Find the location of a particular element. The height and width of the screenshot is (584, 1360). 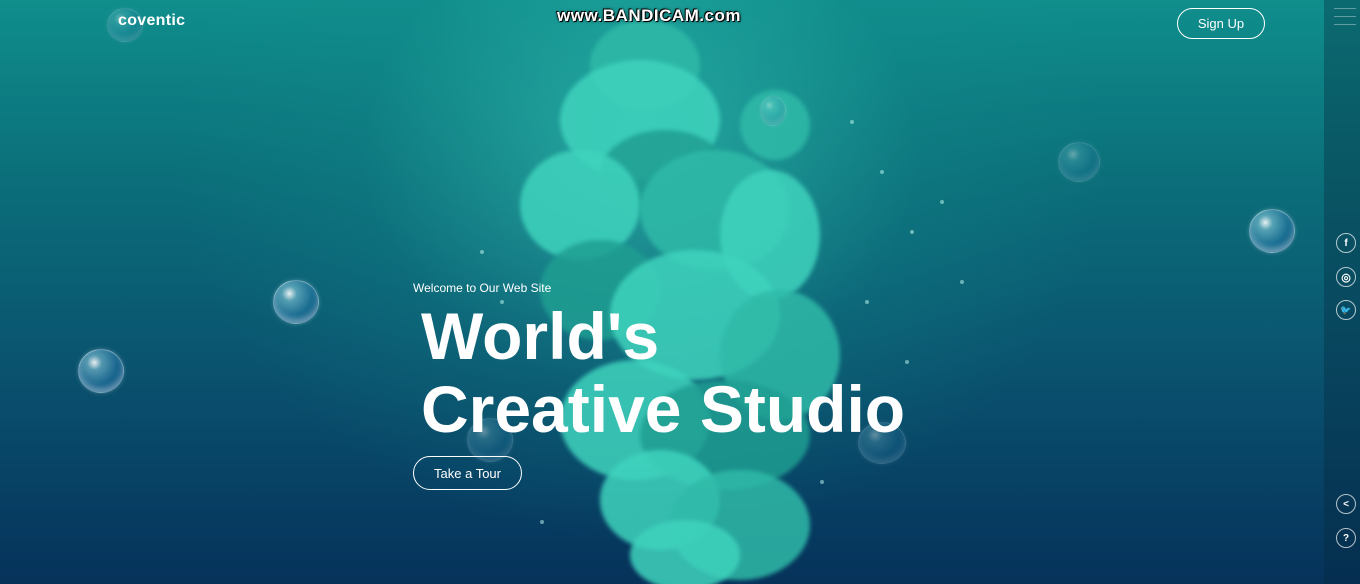

recorder-watermark: www.BANDICAM.com is located at coordinates (649, 15).